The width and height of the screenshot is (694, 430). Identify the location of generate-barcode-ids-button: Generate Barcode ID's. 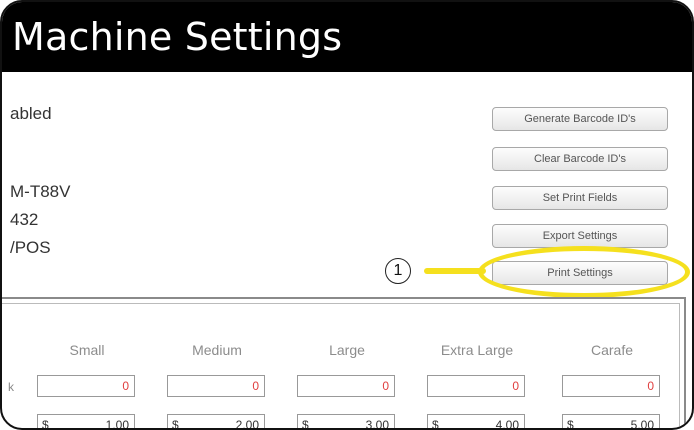
(580, 119).